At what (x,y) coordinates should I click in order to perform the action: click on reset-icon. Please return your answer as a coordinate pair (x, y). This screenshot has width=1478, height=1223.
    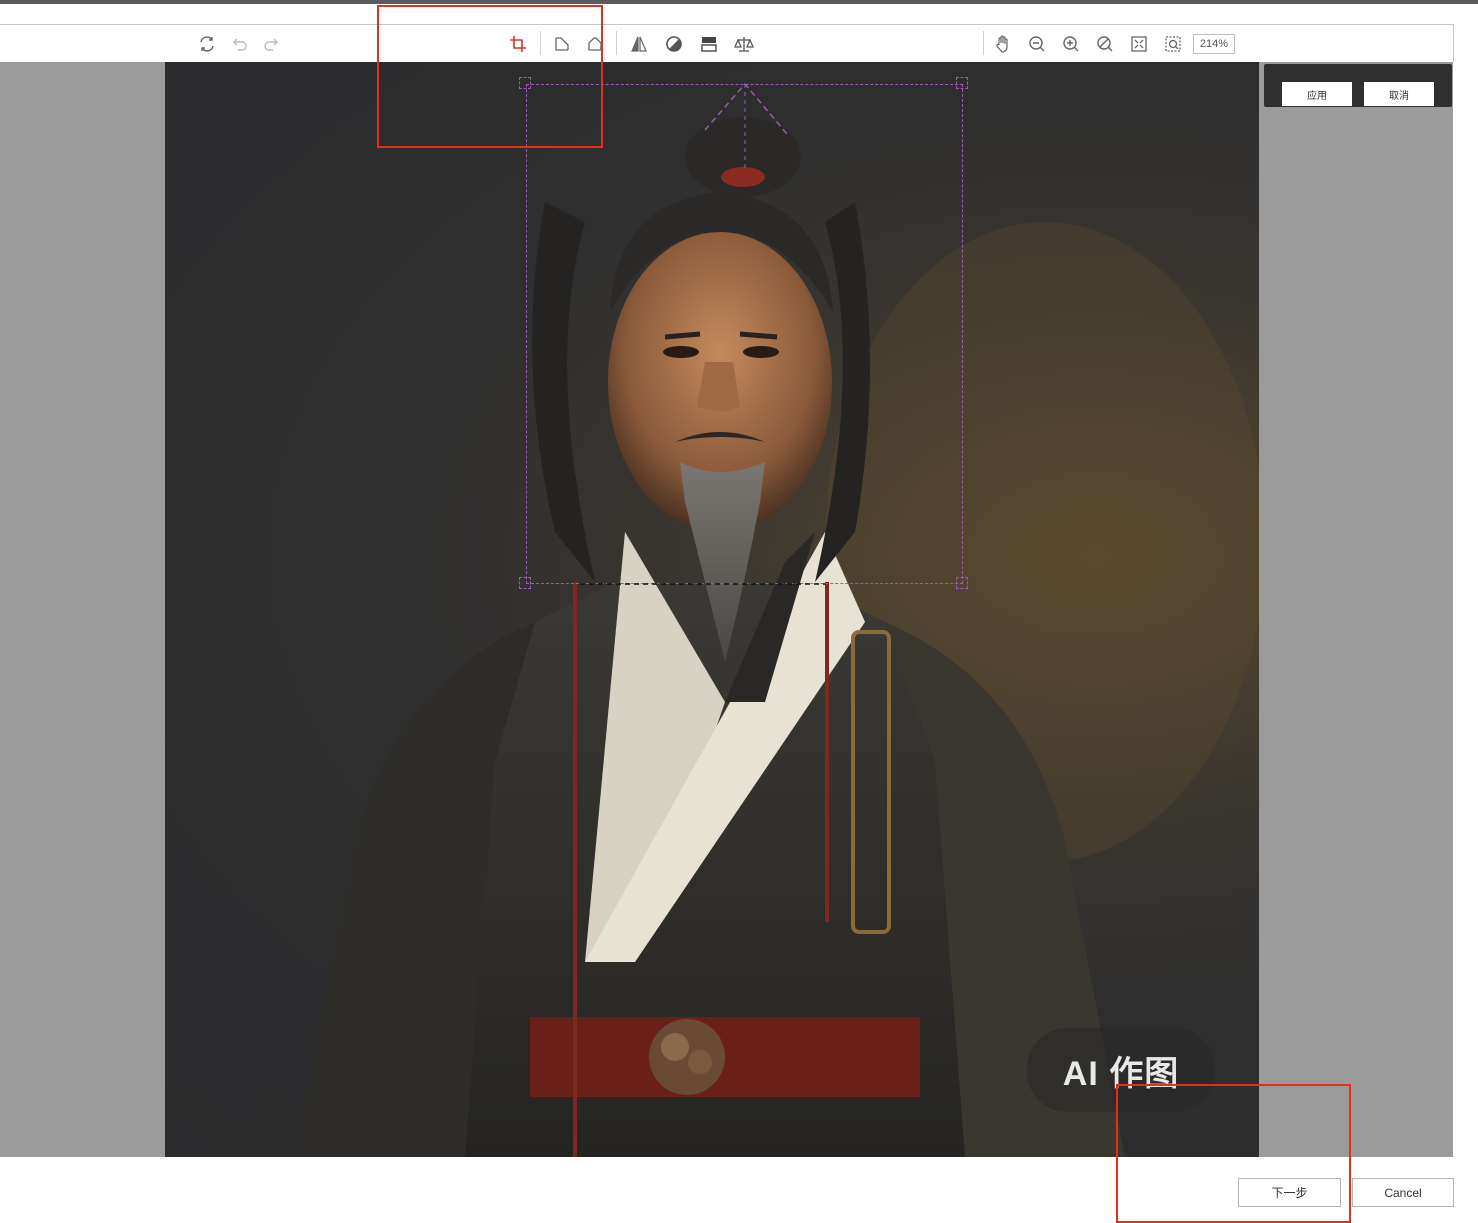
    Looking at the image, I should click on (207, 44).